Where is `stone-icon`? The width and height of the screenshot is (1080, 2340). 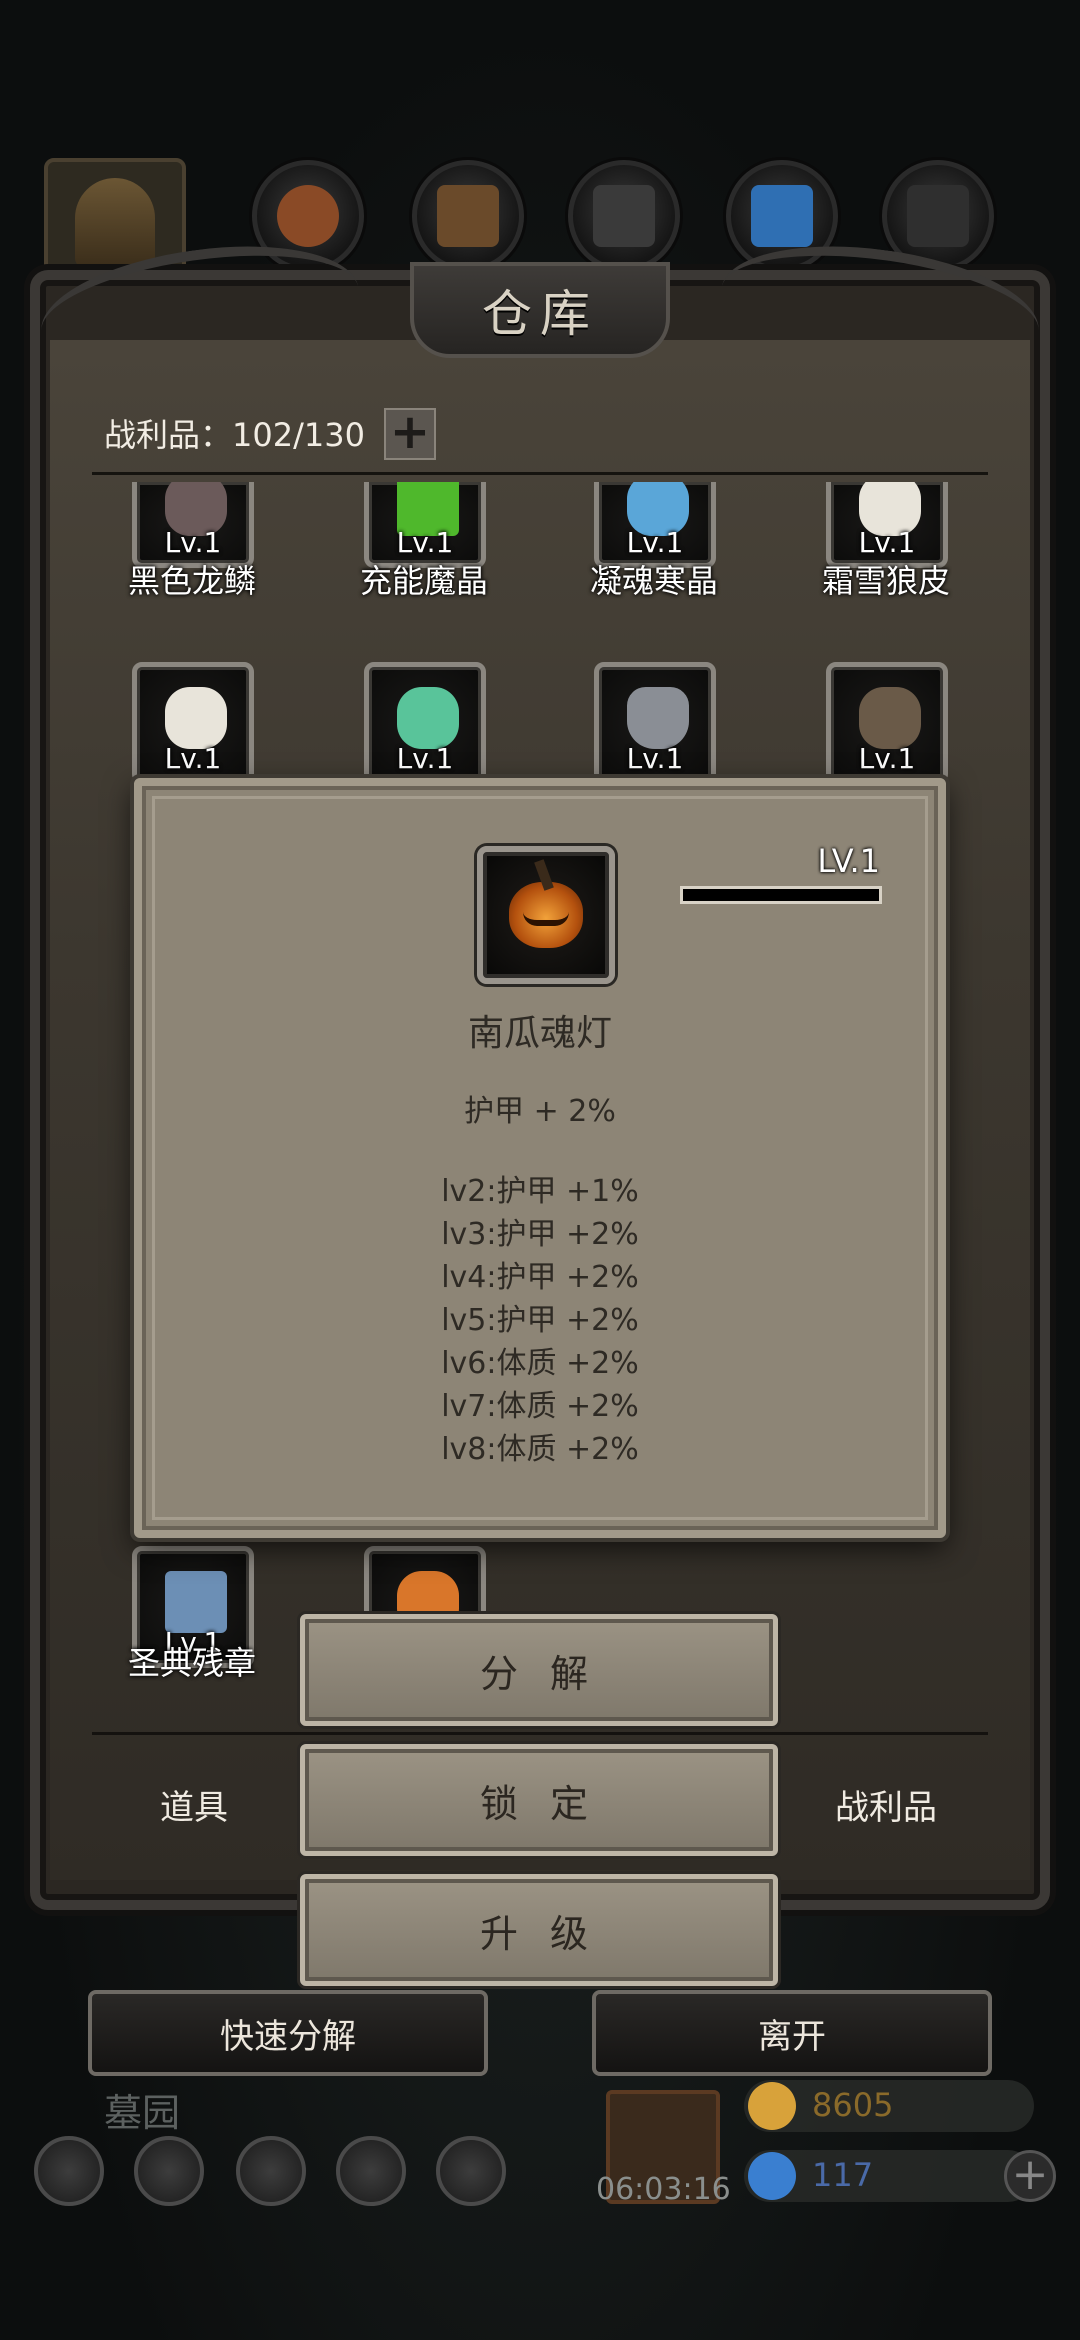
stone-icon is located at coordinates (624, 216).